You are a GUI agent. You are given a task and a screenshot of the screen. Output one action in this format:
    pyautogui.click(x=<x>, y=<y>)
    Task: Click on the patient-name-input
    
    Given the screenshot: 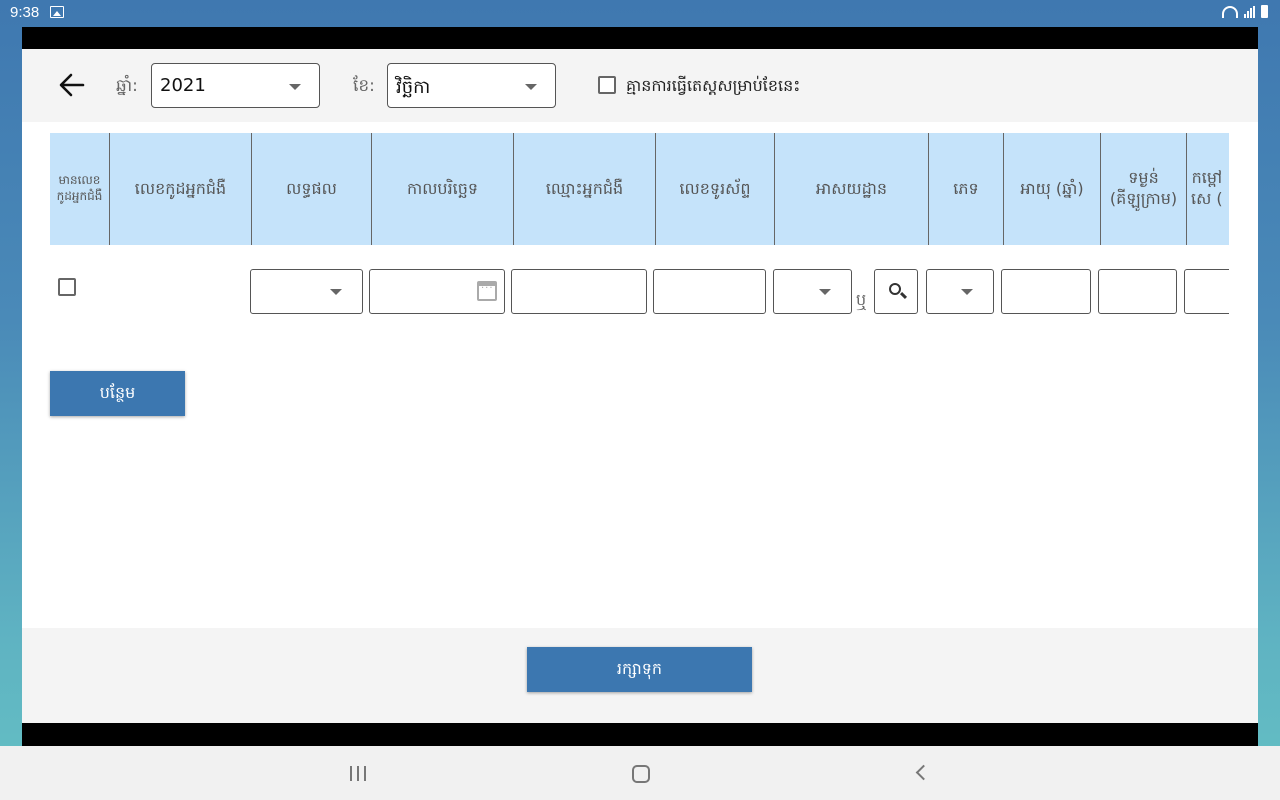 What is the action you would take?
    pyautogui.click(x=579, y=291)
    